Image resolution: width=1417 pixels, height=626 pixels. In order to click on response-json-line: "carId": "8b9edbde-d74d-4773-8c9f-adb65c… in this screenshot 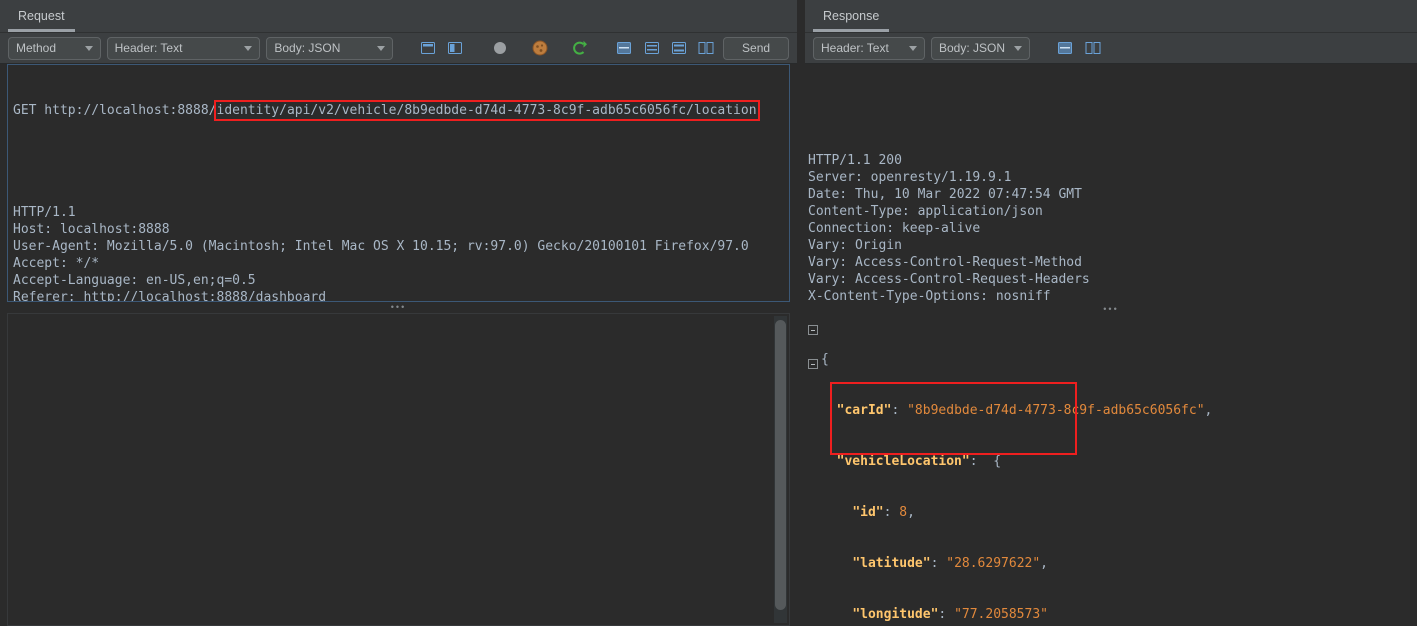, I will do `click(1024, 410)`.